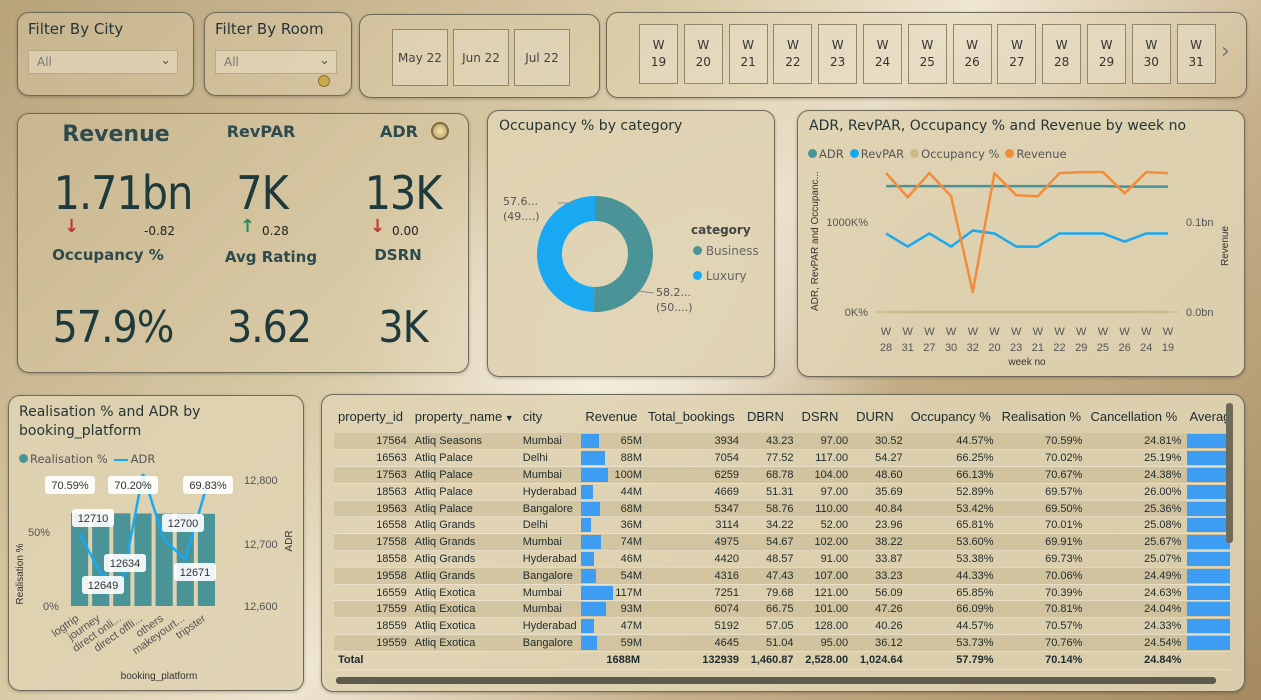  What do you see at coordinates (952, 509) in the screenshot?
I see `table-cell: 53.42%` at bounding box center [952, 509].